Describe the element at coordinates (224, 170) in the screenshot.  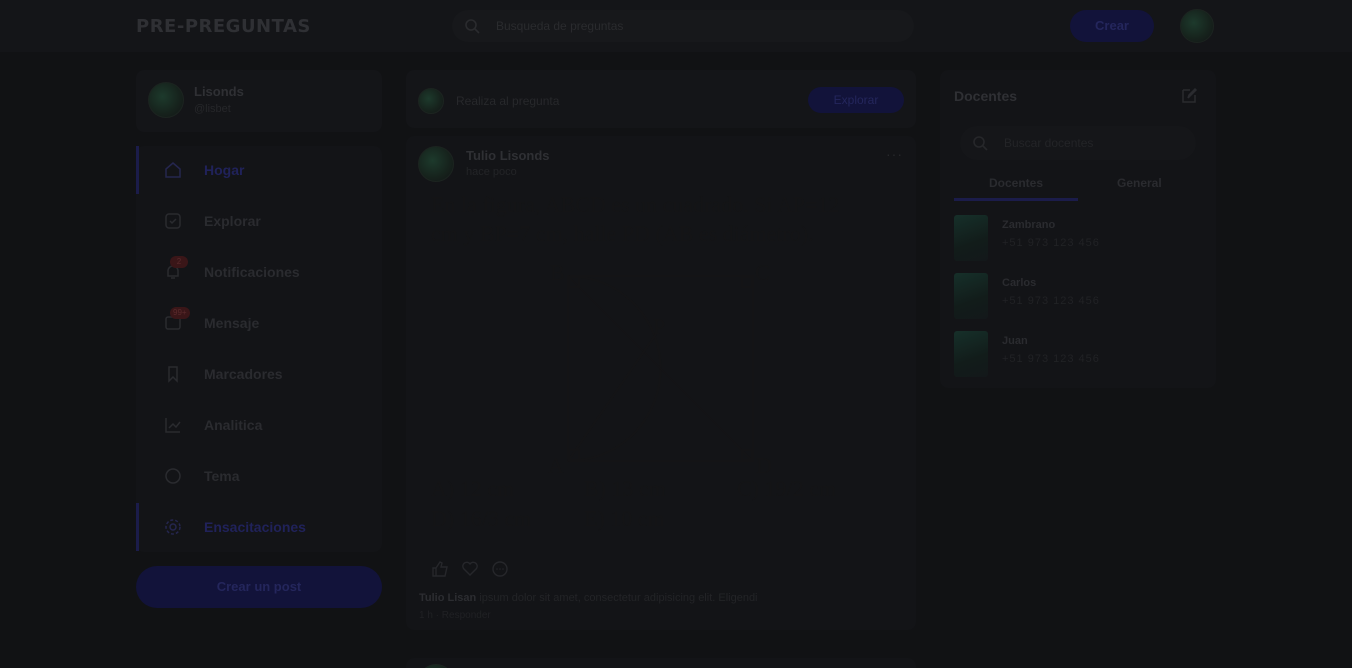
I see `sidebar-item-label: Hogar` at that location.